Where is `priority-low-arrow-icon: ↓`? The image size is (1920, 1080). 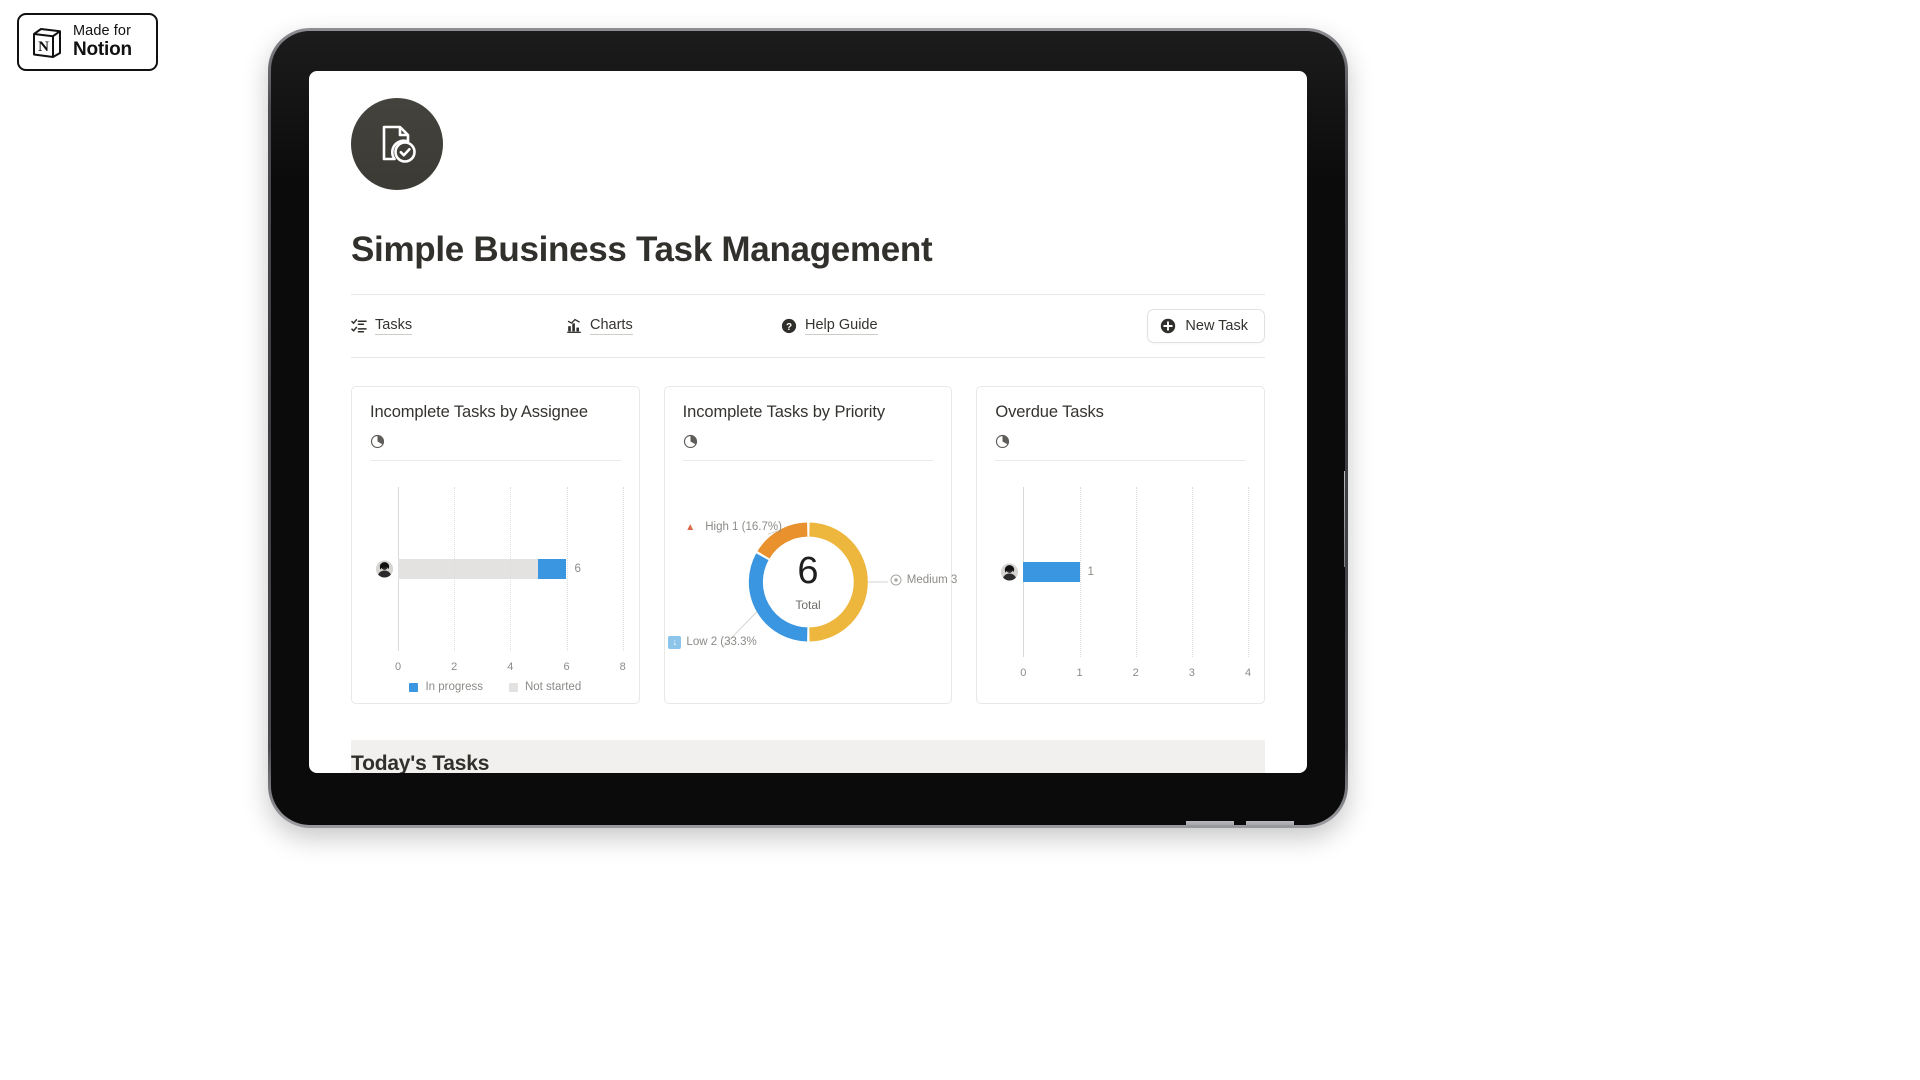 priority-low-arrow-icon: ↓ is located at coordinates (675, 642).